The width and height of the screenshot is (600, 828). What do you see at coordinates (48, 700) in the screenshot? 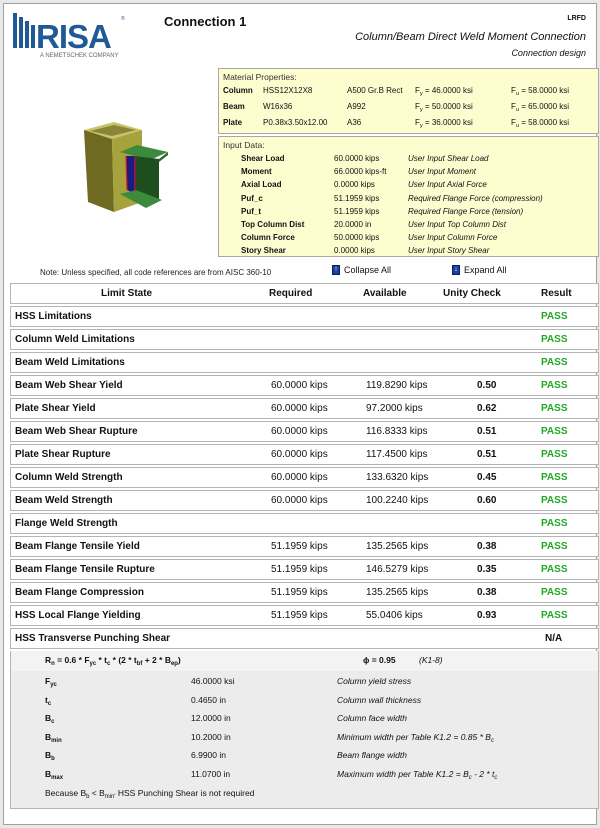
I see `variable-symbol: tc` at bounding box center [48, 700].